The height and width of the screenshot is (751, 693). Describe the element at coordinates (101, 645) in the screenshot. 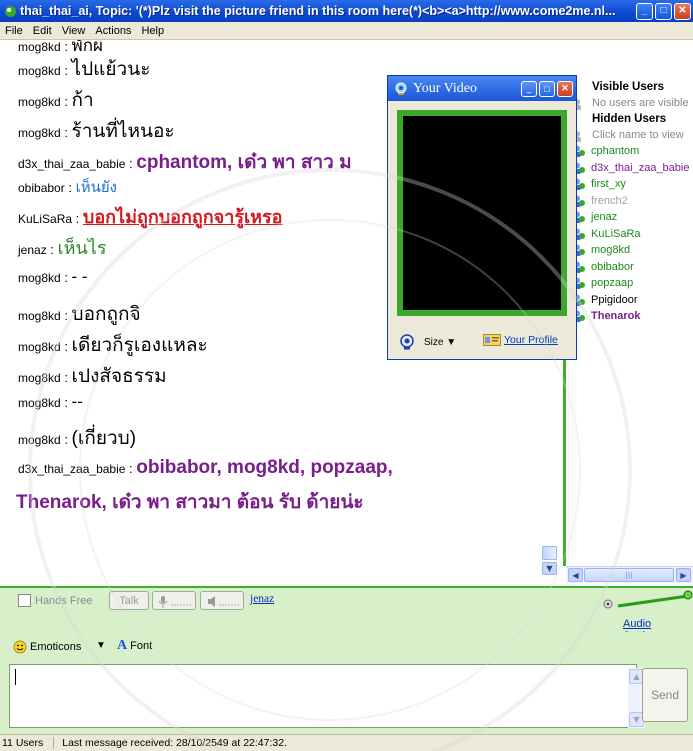

I see `emoticons-dropdown-icon: ▼` at that location.